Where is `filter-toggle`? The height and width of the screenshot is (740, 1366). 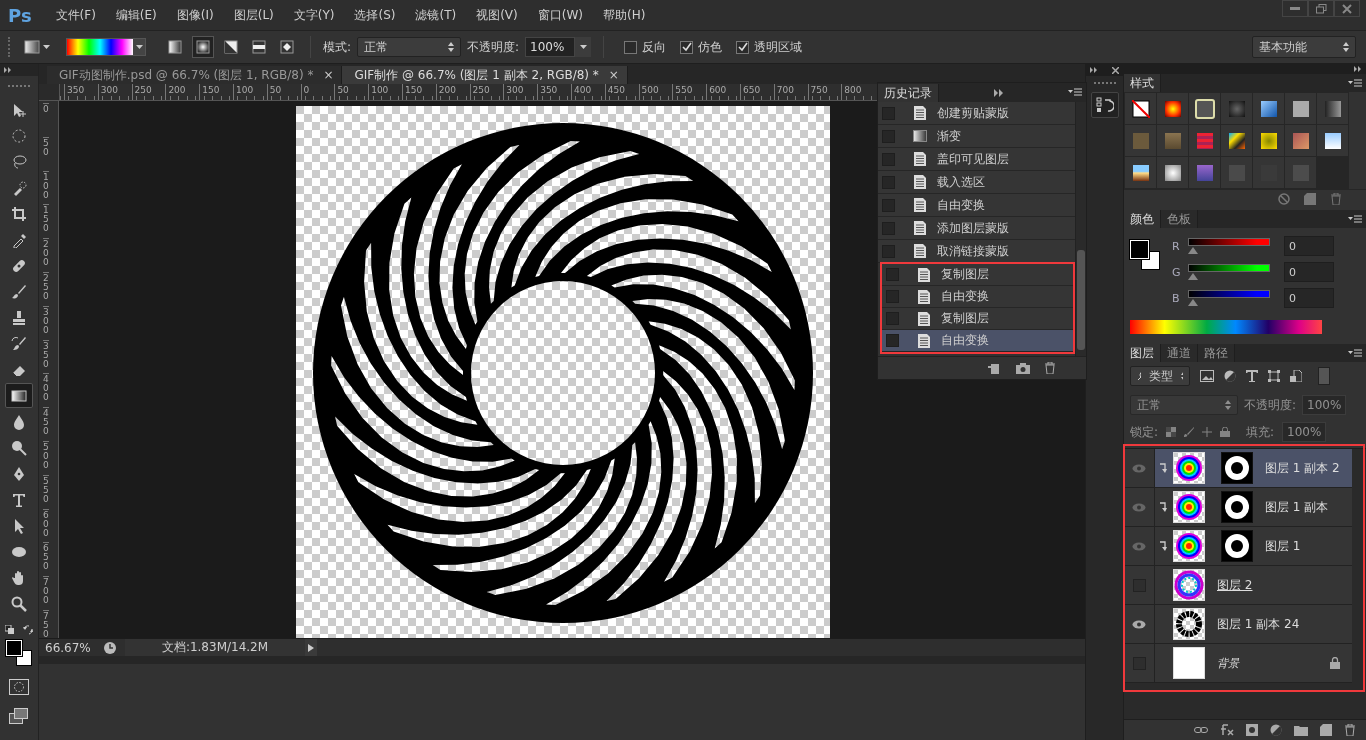
filter-toggle is located at coordinates (1324, 376).